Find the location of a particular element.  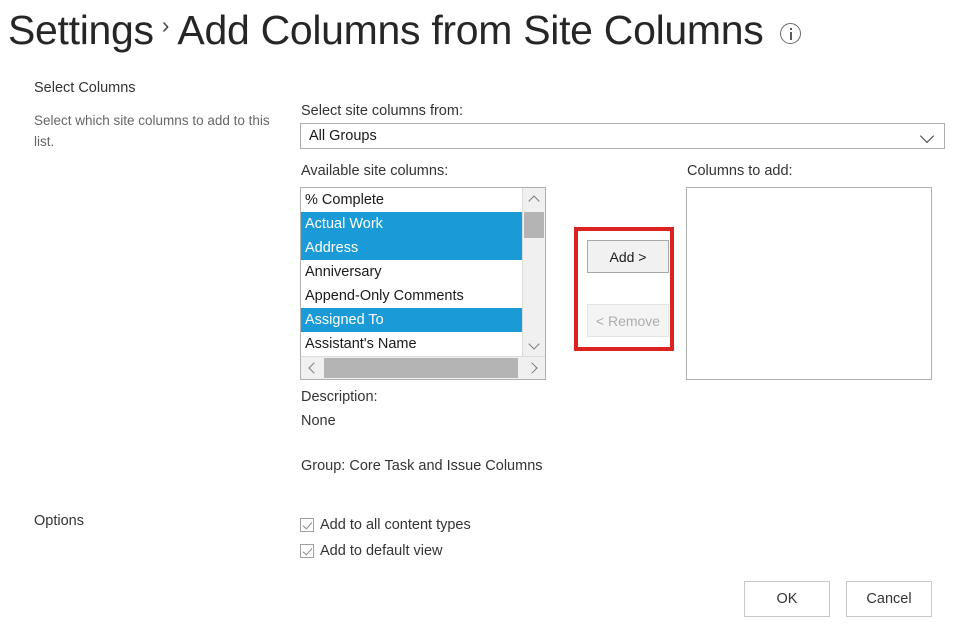

available-column-option: Anniversary is located at coordinates (411, 272).